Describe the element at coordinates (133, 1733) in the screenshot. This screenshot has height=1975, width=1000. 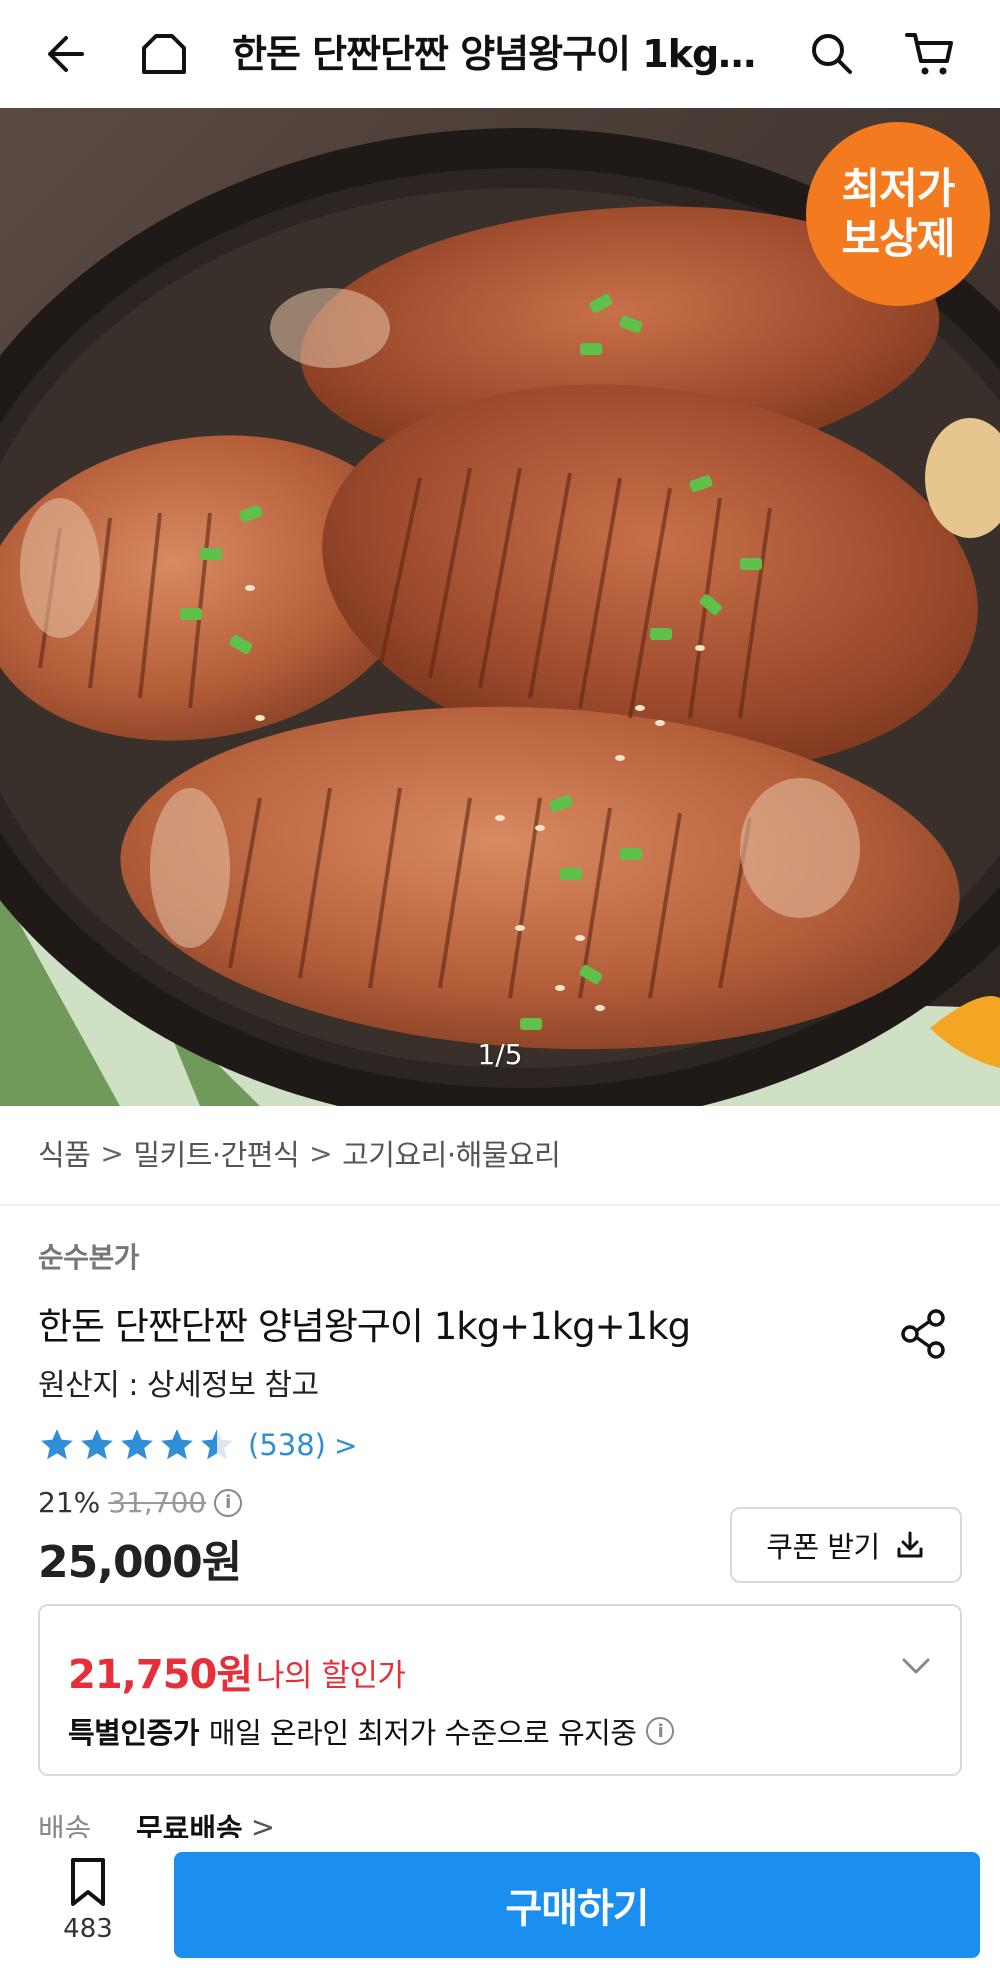
I see `certified-price-label: 특별인증가` at that location.